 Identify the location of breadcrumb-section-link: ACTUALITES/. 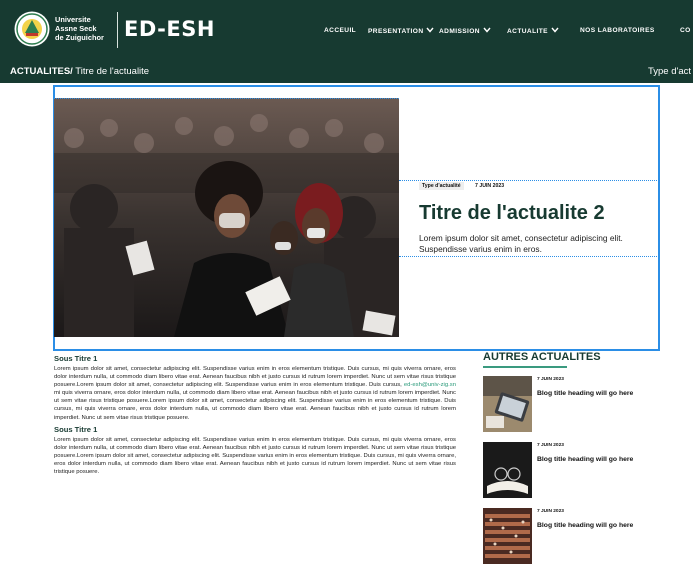
(41, 71).